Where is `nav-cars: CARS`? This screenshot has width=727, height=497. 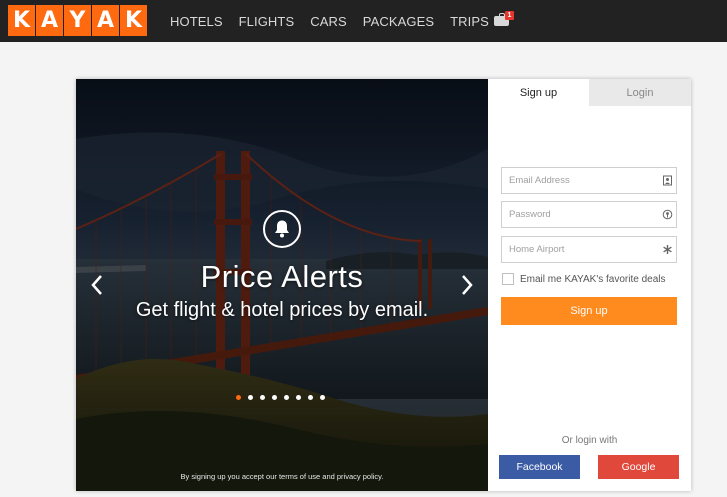 nav-cars: CARS is located at coordinates (328, 21).